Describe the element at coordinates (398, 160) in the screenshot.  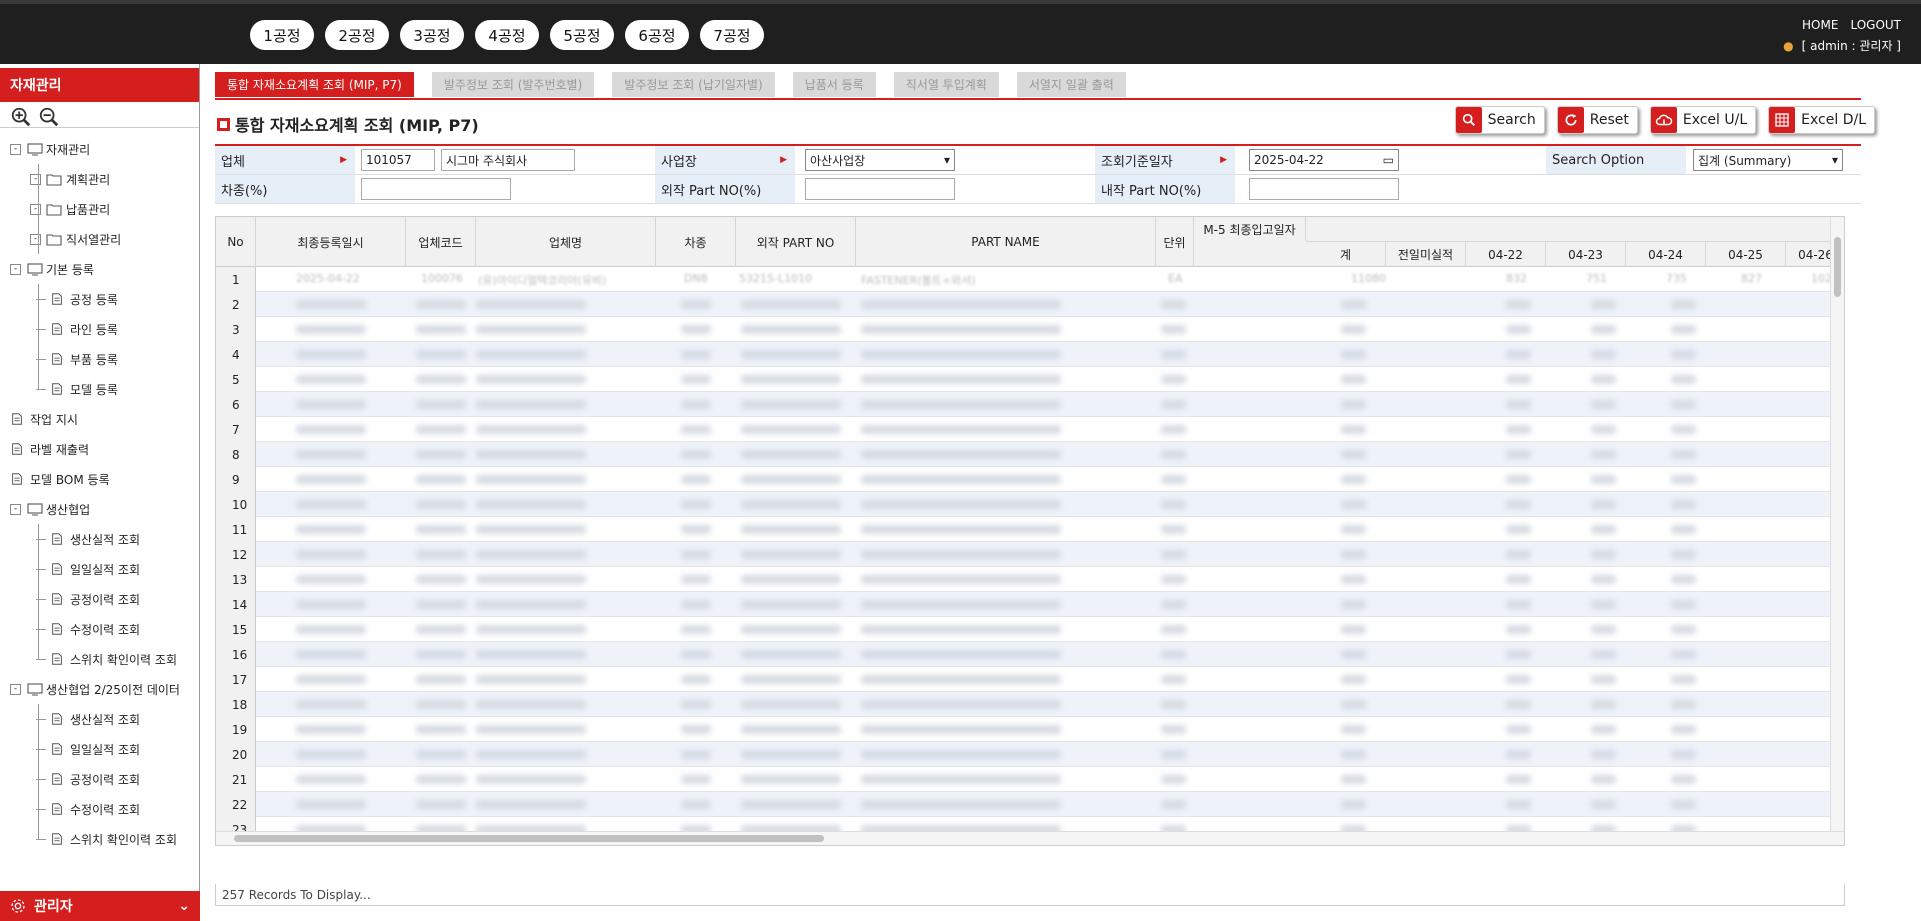
I see `vendor-code-input: 101057` at that location.